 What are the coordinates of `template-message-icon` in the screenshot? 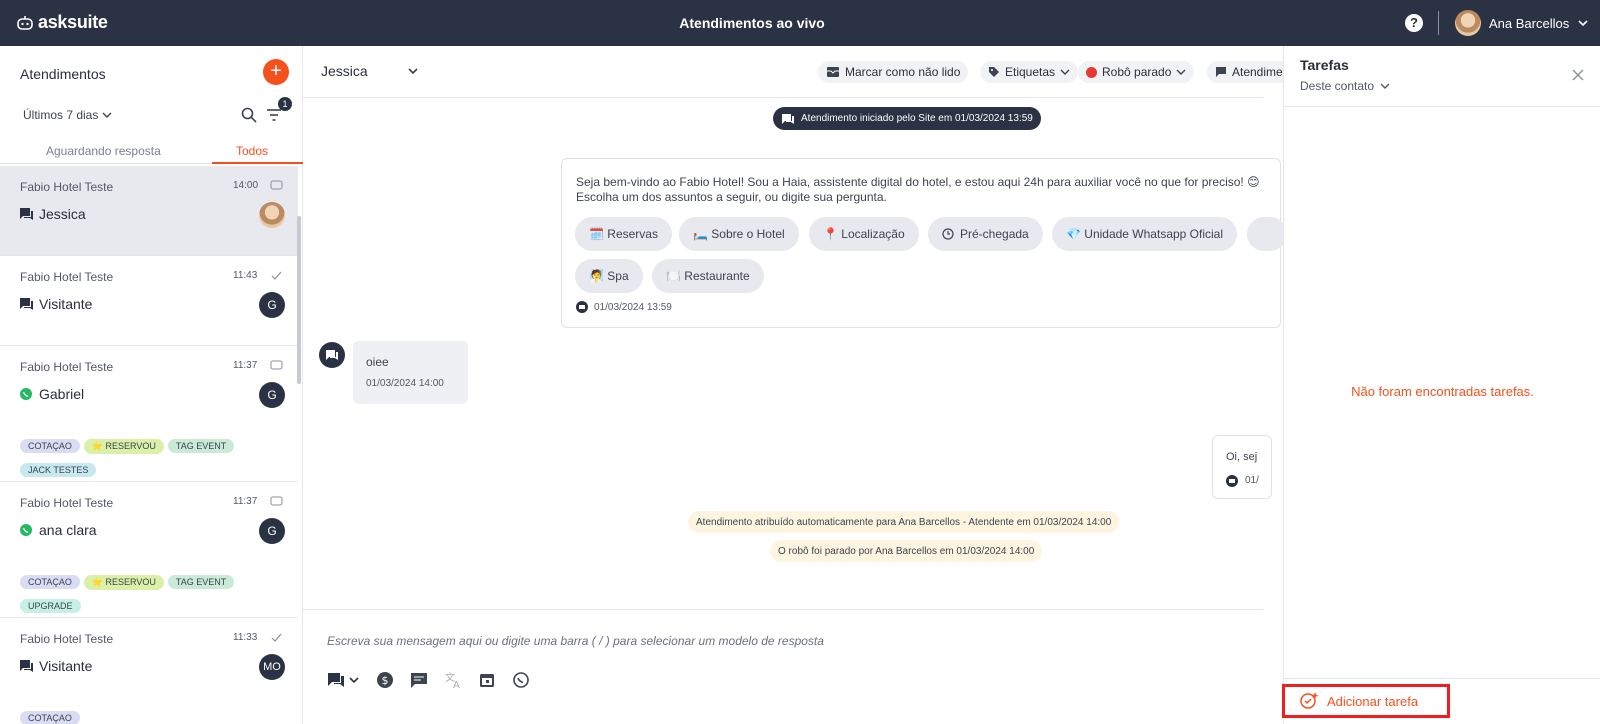 It's located at (419, 680).